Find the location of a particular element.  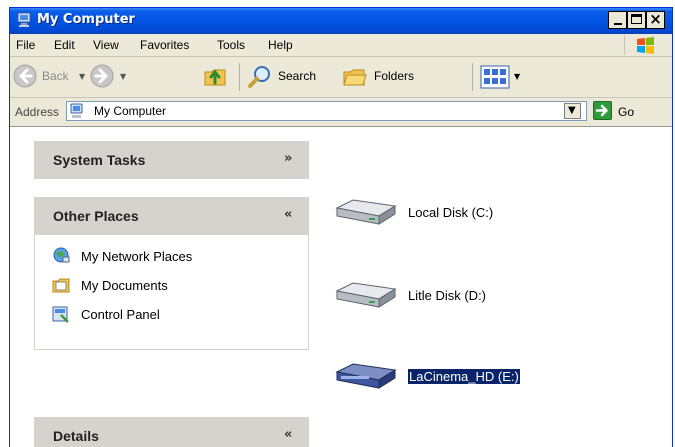

menu-help: Help is located at coordinates (280, 45).